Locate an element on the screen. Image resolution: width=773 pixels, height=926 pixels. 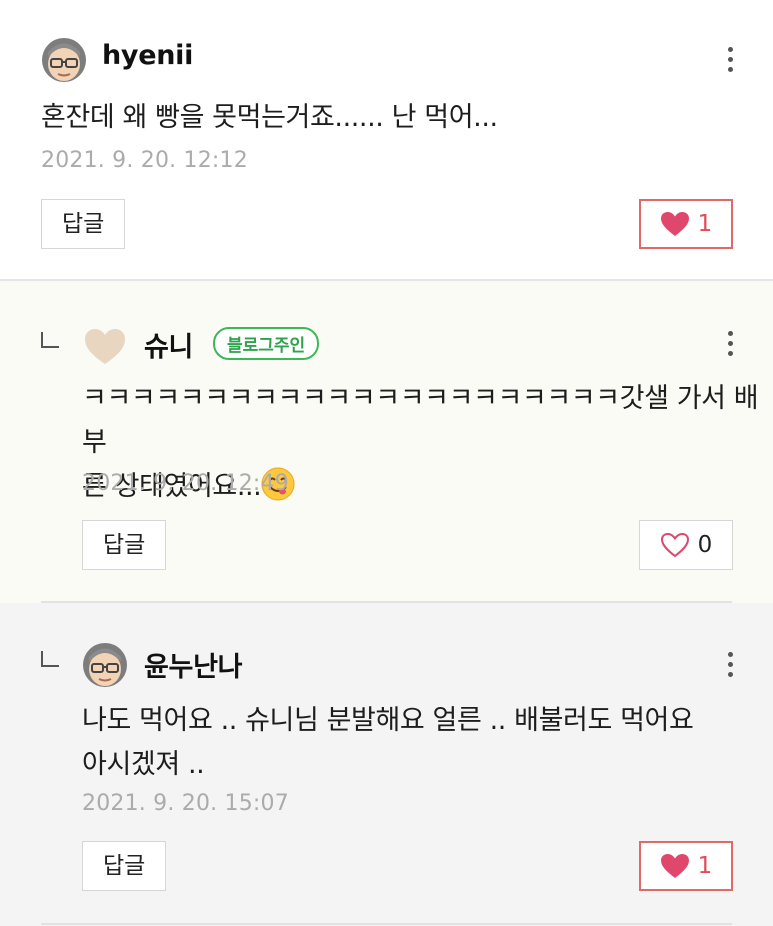
comment-author: hyenii is located at coordinates (147, 55).